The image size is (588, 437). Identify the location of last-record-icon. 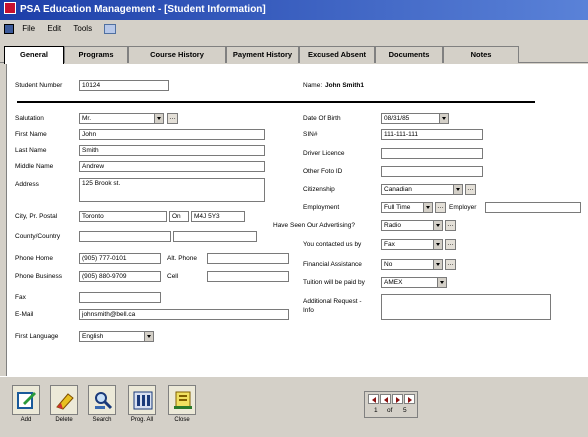
(409, 399).